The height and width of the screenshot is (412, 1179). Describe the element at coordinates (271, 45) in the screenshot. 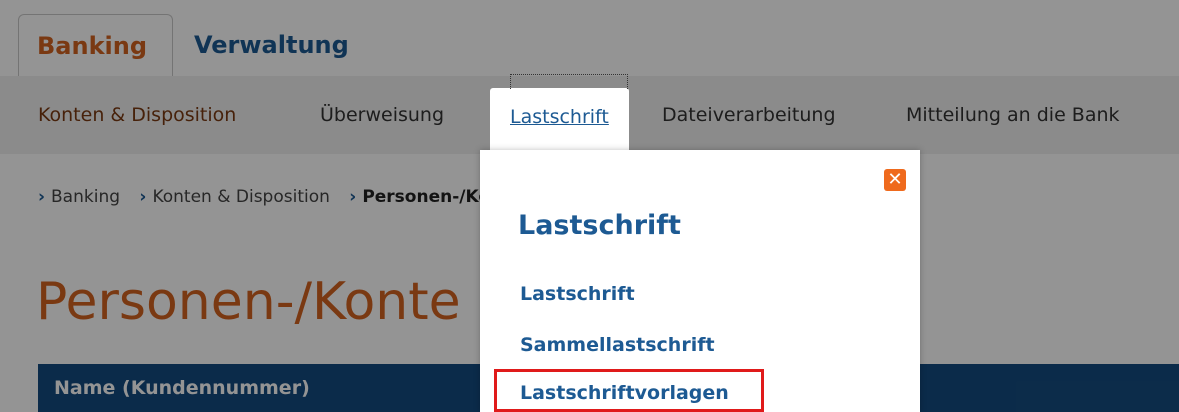

I see `tab-verwaltung: Verwaltung` at that location.